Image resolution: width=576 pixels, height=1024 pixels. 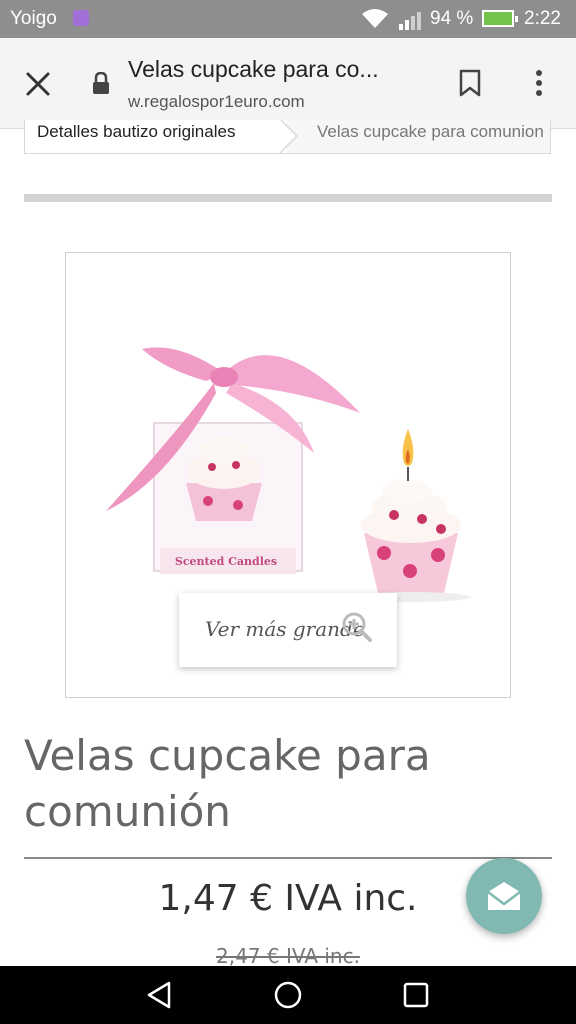 I want to click on zoom-button: Ver más grande, so click(x=288, y=630).